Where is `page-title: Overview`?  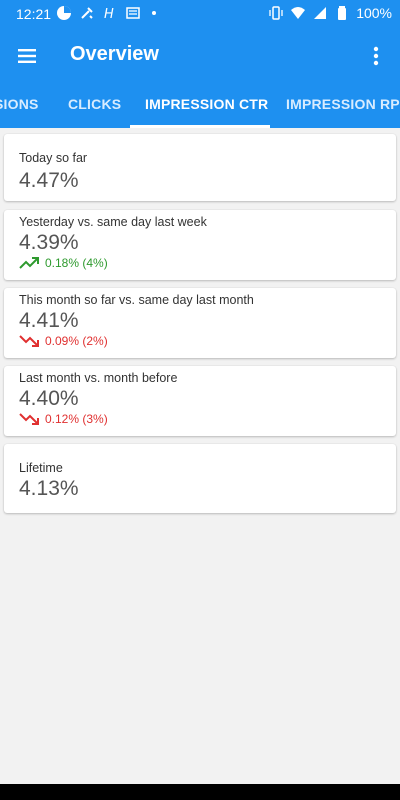 page-title: Overview is located at coordinates (114, 54).